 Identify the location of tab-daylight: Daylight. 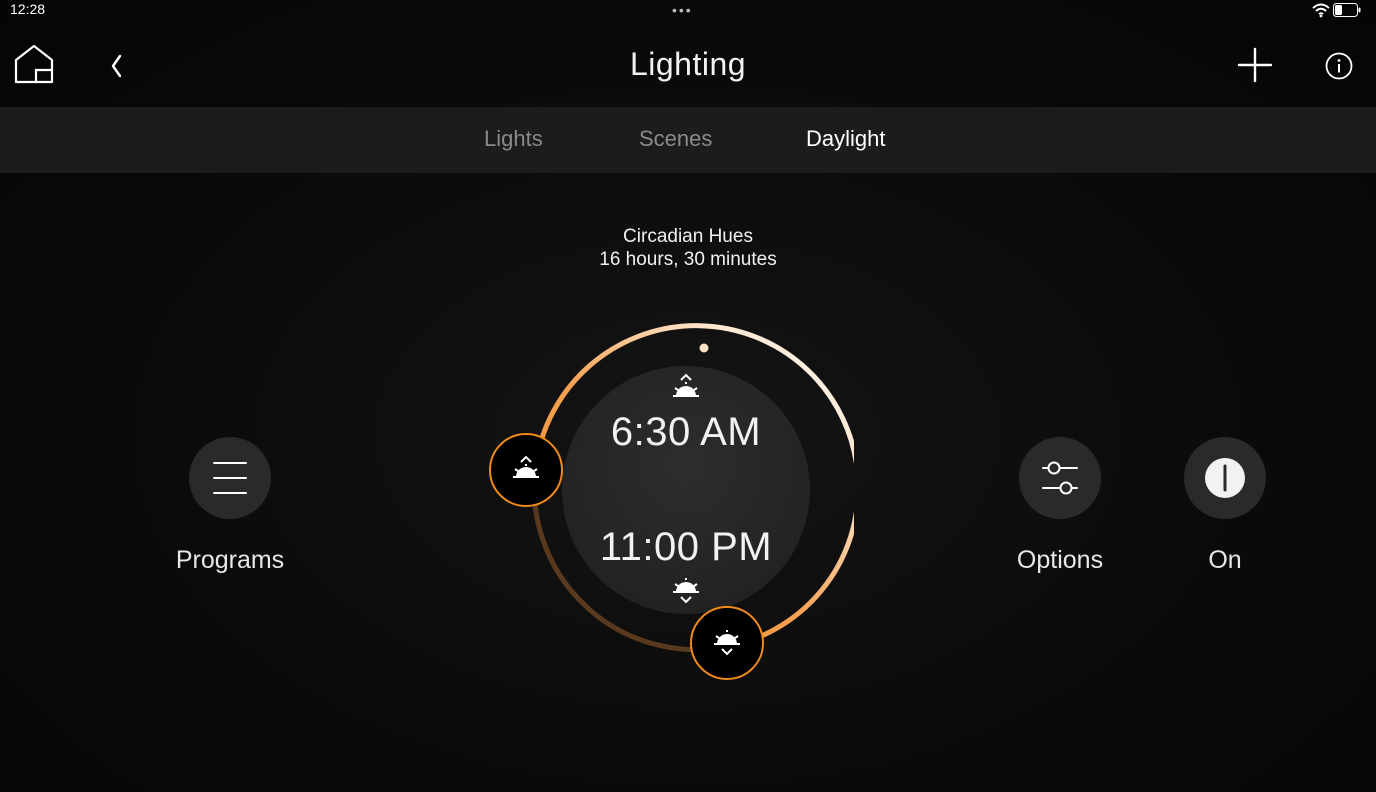
(845, 139).